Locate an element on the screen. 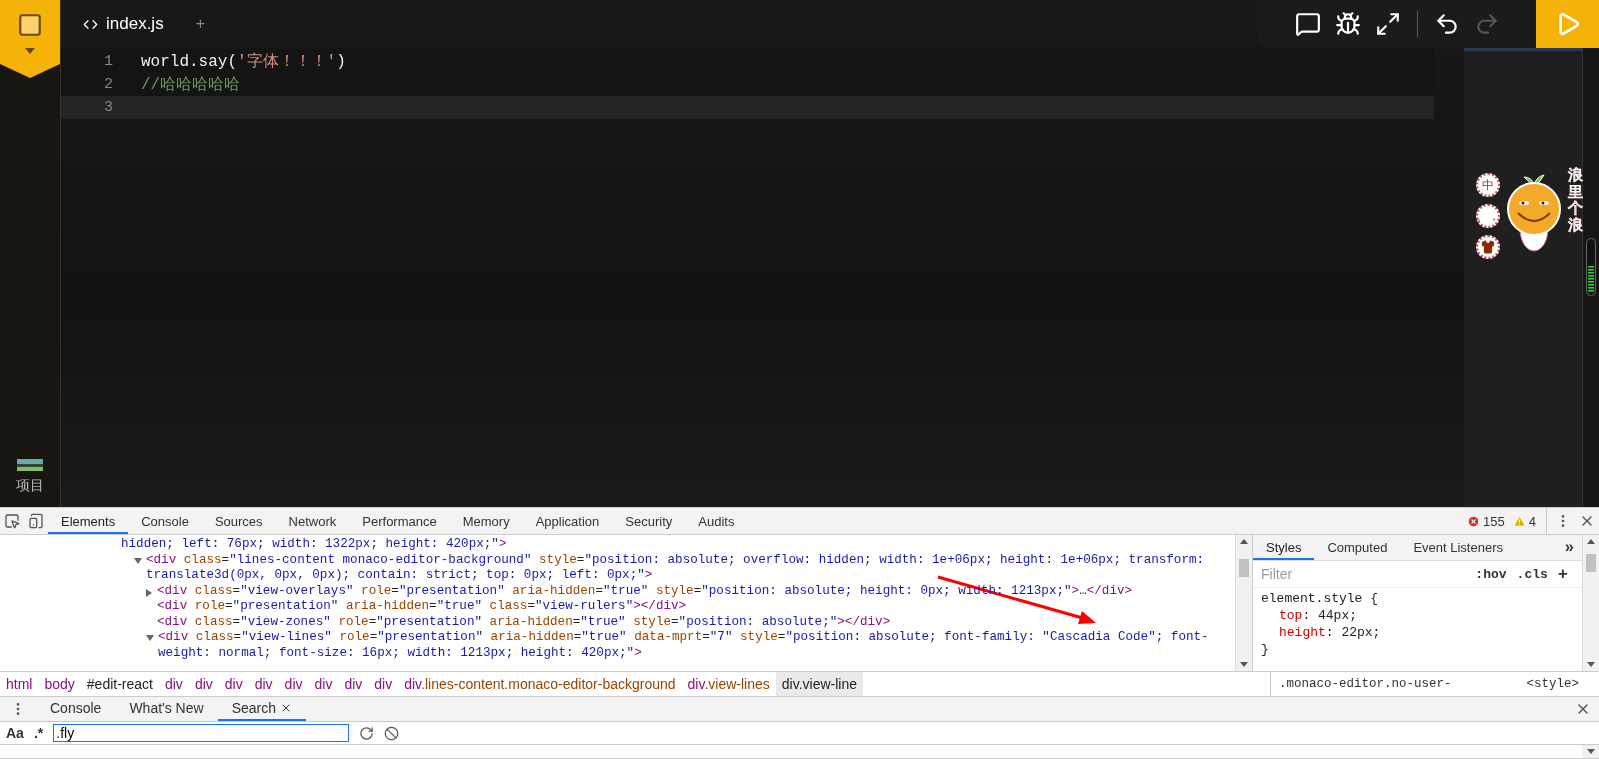 Image resolution: width=1599 pixels, height=759 pixels. devtools-tab: Performance is located at coordinates (399, 521).